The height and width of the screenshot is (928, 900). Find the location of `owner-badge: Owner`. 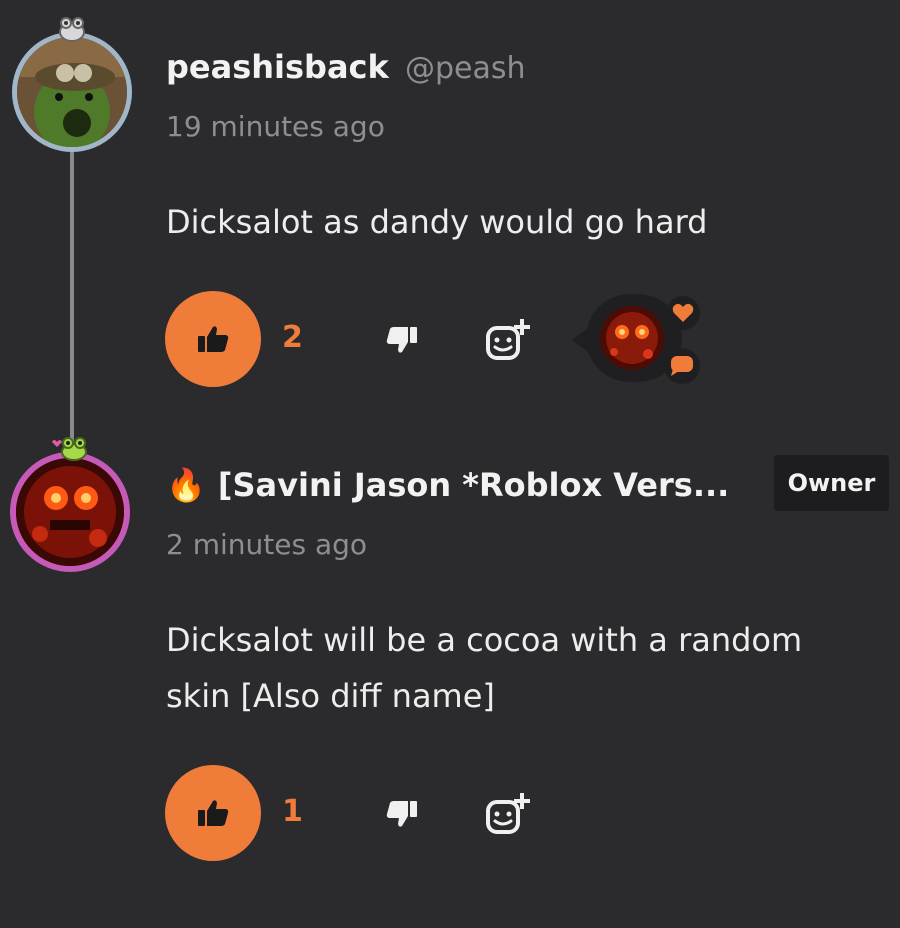

owner-badge: Owner is located at coordinates (831, 483).